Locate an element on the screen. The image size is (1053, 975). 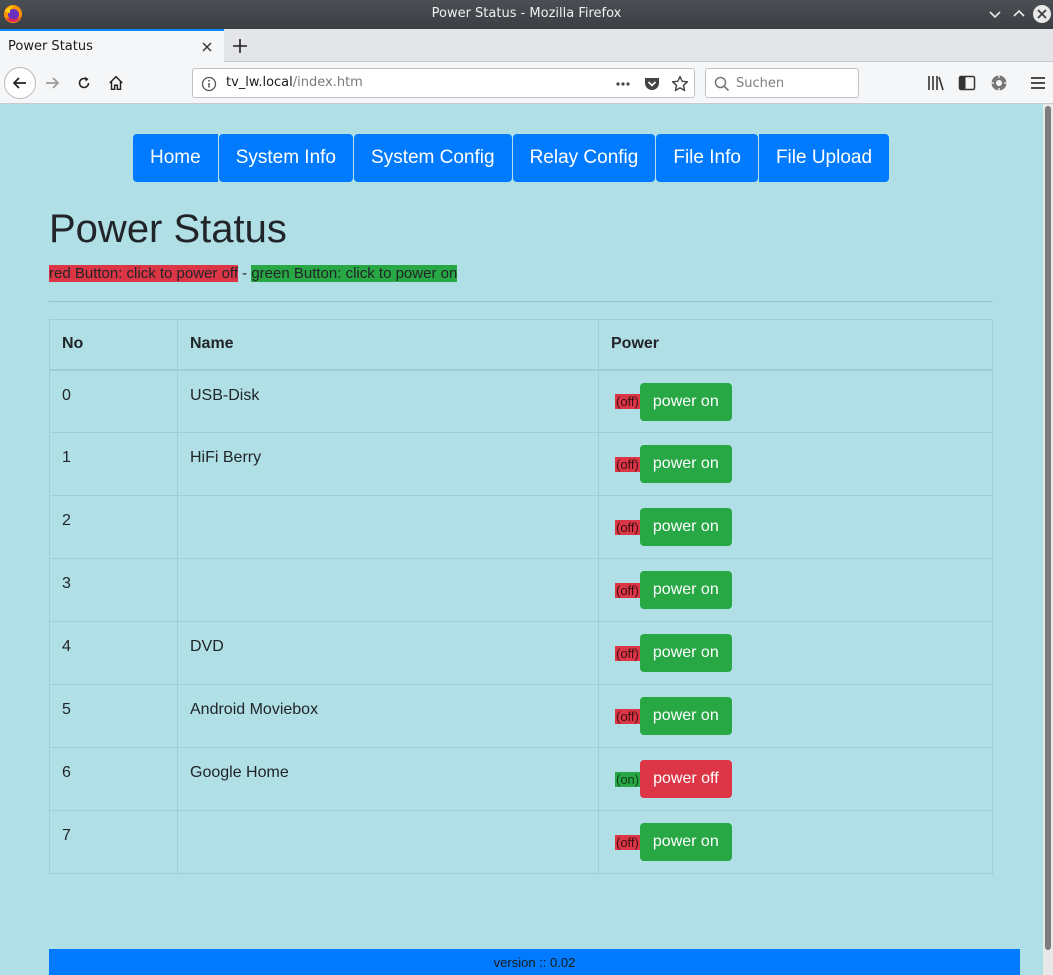
relay-no: 3 is located at coordinates (113, 590).